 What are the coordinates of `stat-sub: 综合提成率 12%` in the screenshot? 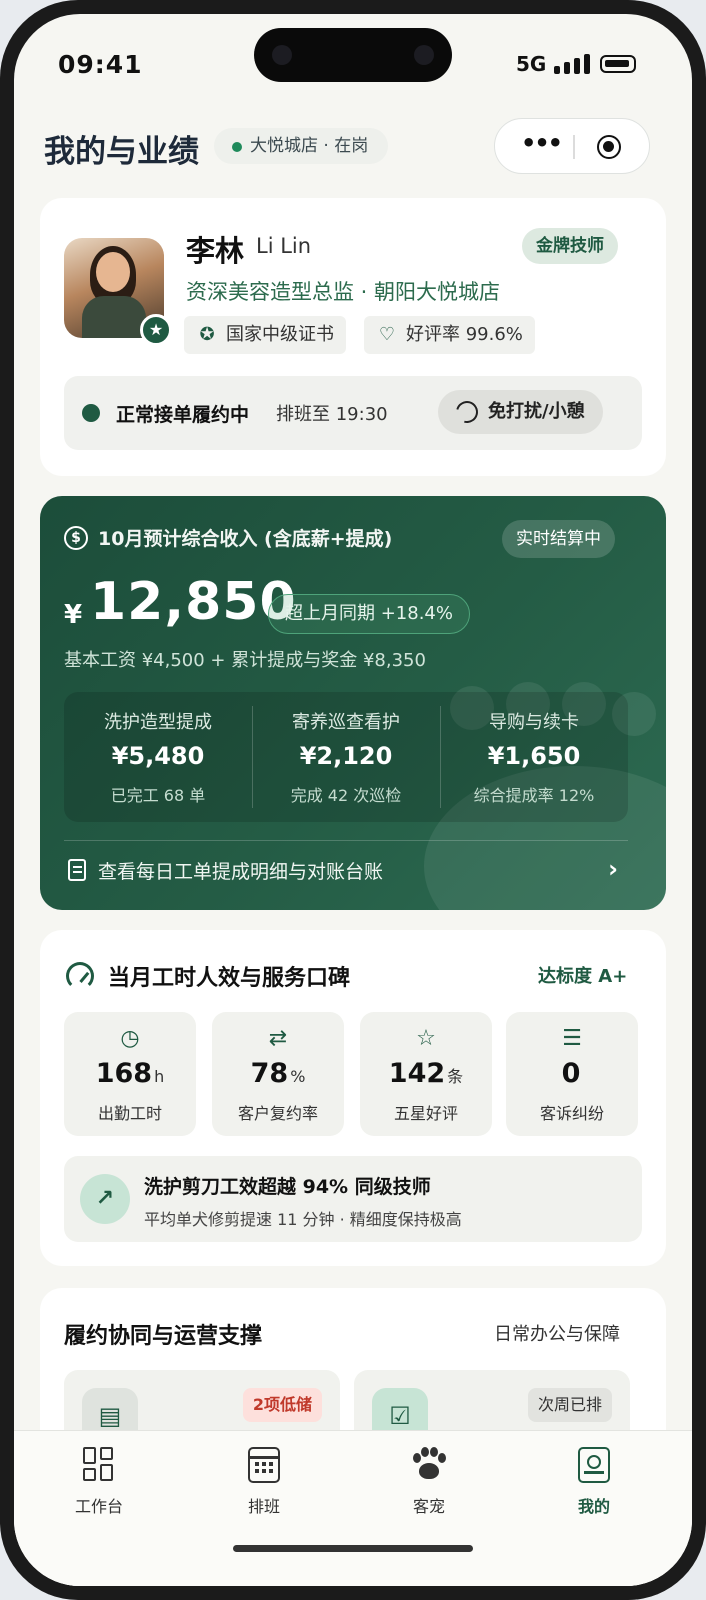 It's located at (534, 795).